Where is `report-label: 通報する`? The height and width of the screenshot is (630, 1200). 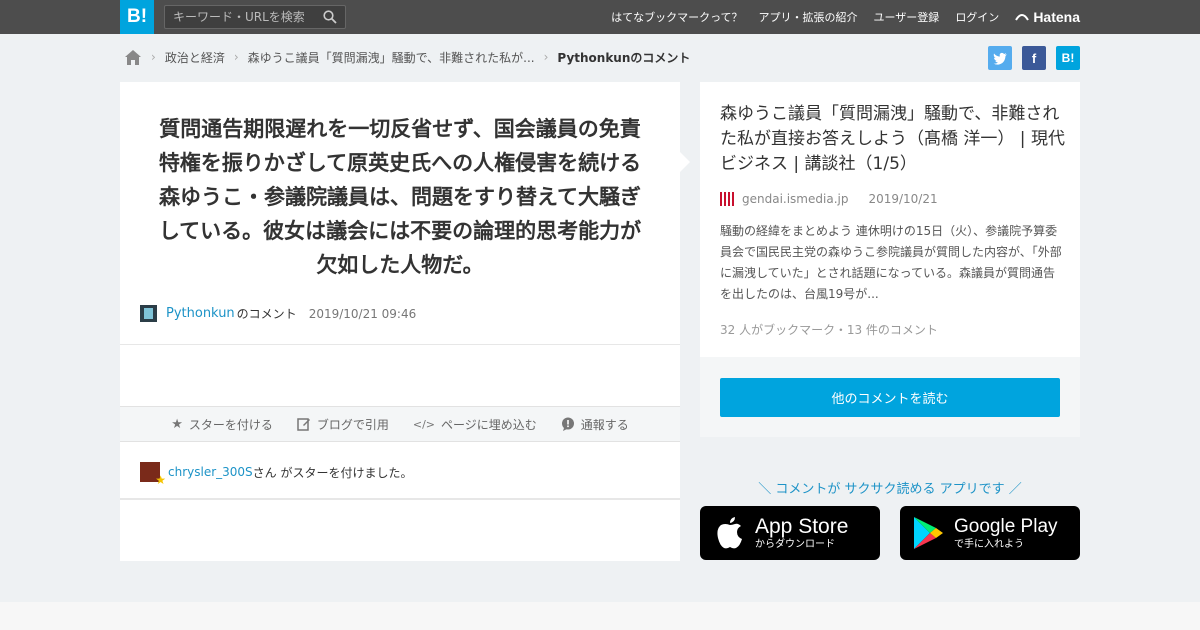
report-label: 通報する is located at coordinates (604, 424).